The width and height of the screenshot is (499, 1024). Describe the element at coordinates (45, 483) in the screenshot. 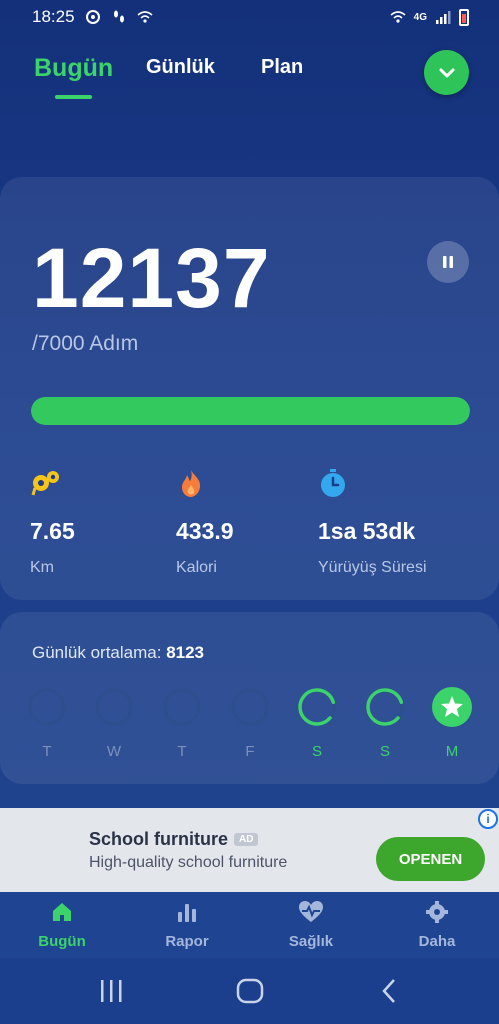

I see `footprint-location-icon` at that location.